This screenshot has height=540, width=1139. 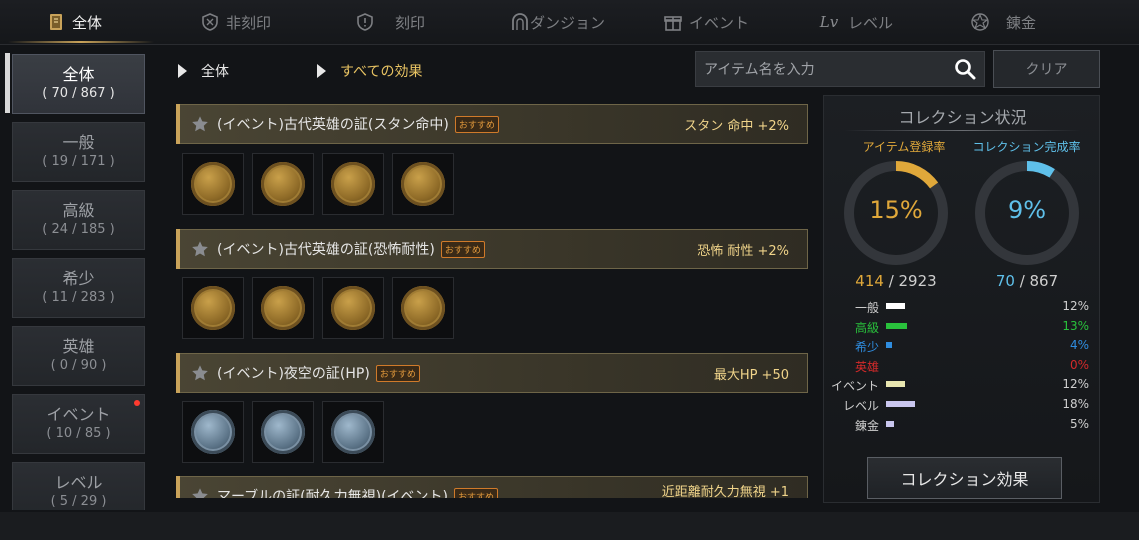 I want to click on item-registration-label: アイテム登録率, so click(x=904, y=147).